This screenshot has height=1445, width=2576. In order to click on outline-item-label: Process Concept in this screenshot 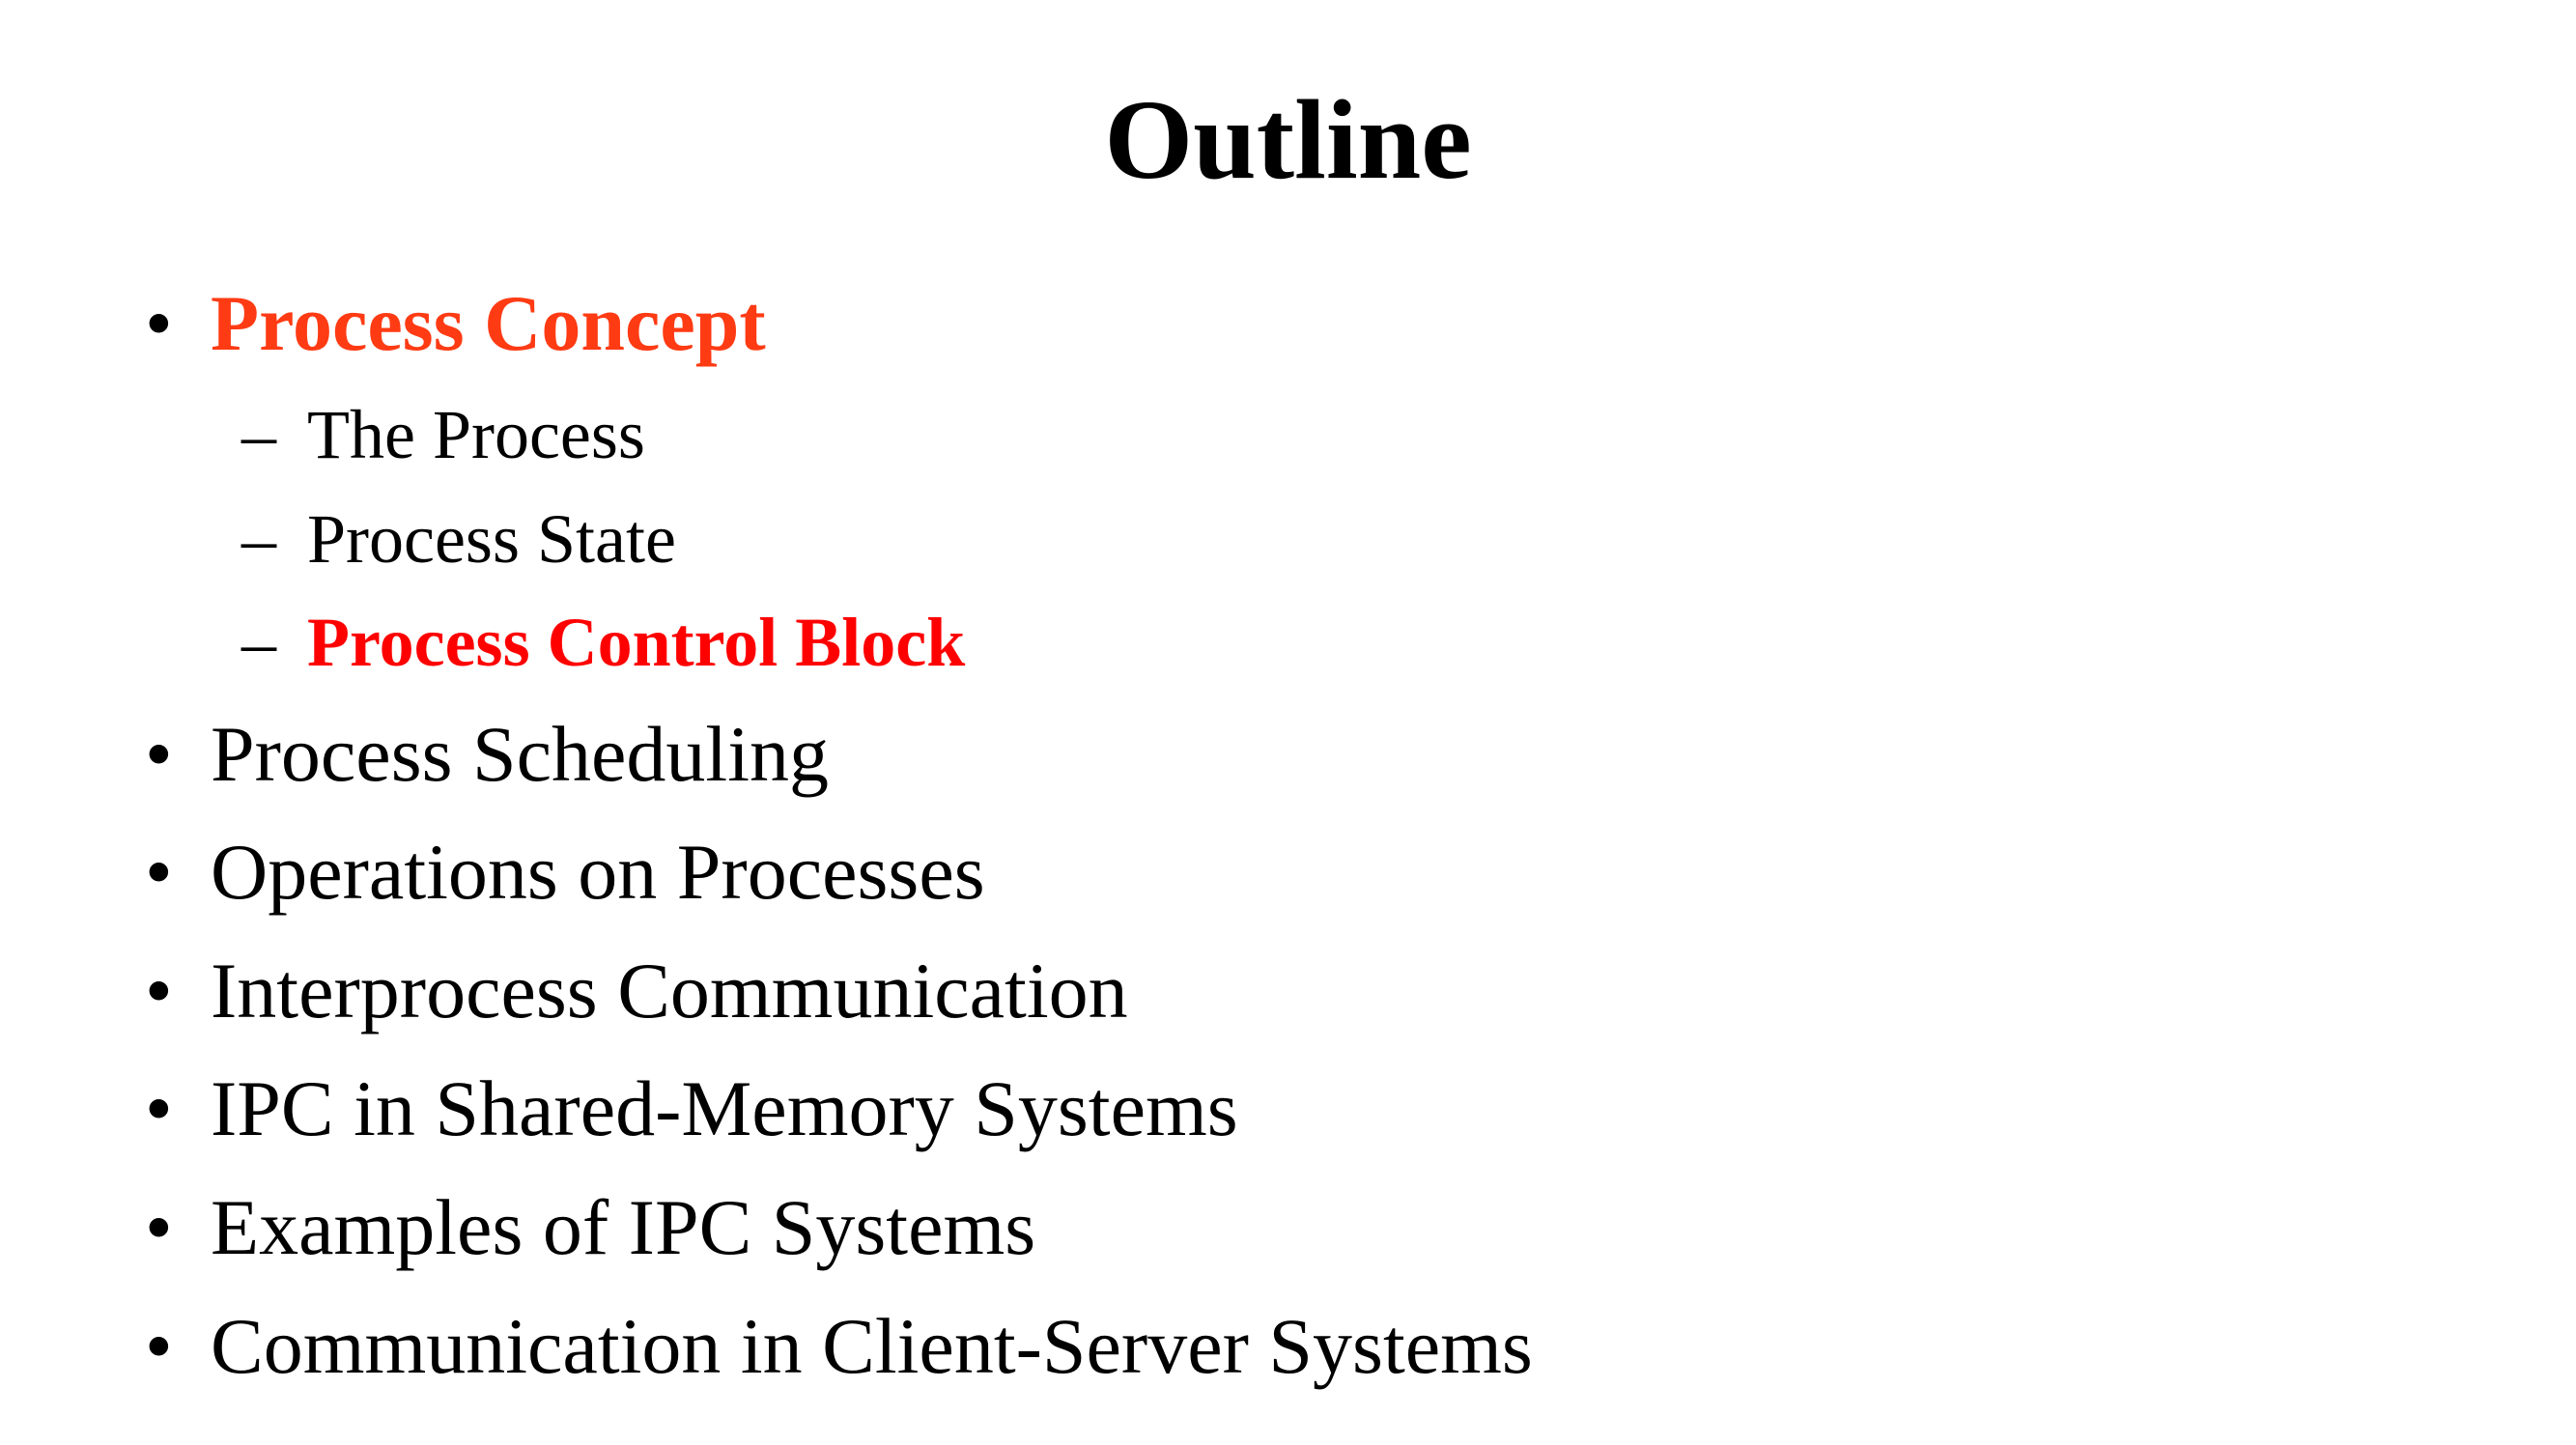, I will do `click(488, 323)`.